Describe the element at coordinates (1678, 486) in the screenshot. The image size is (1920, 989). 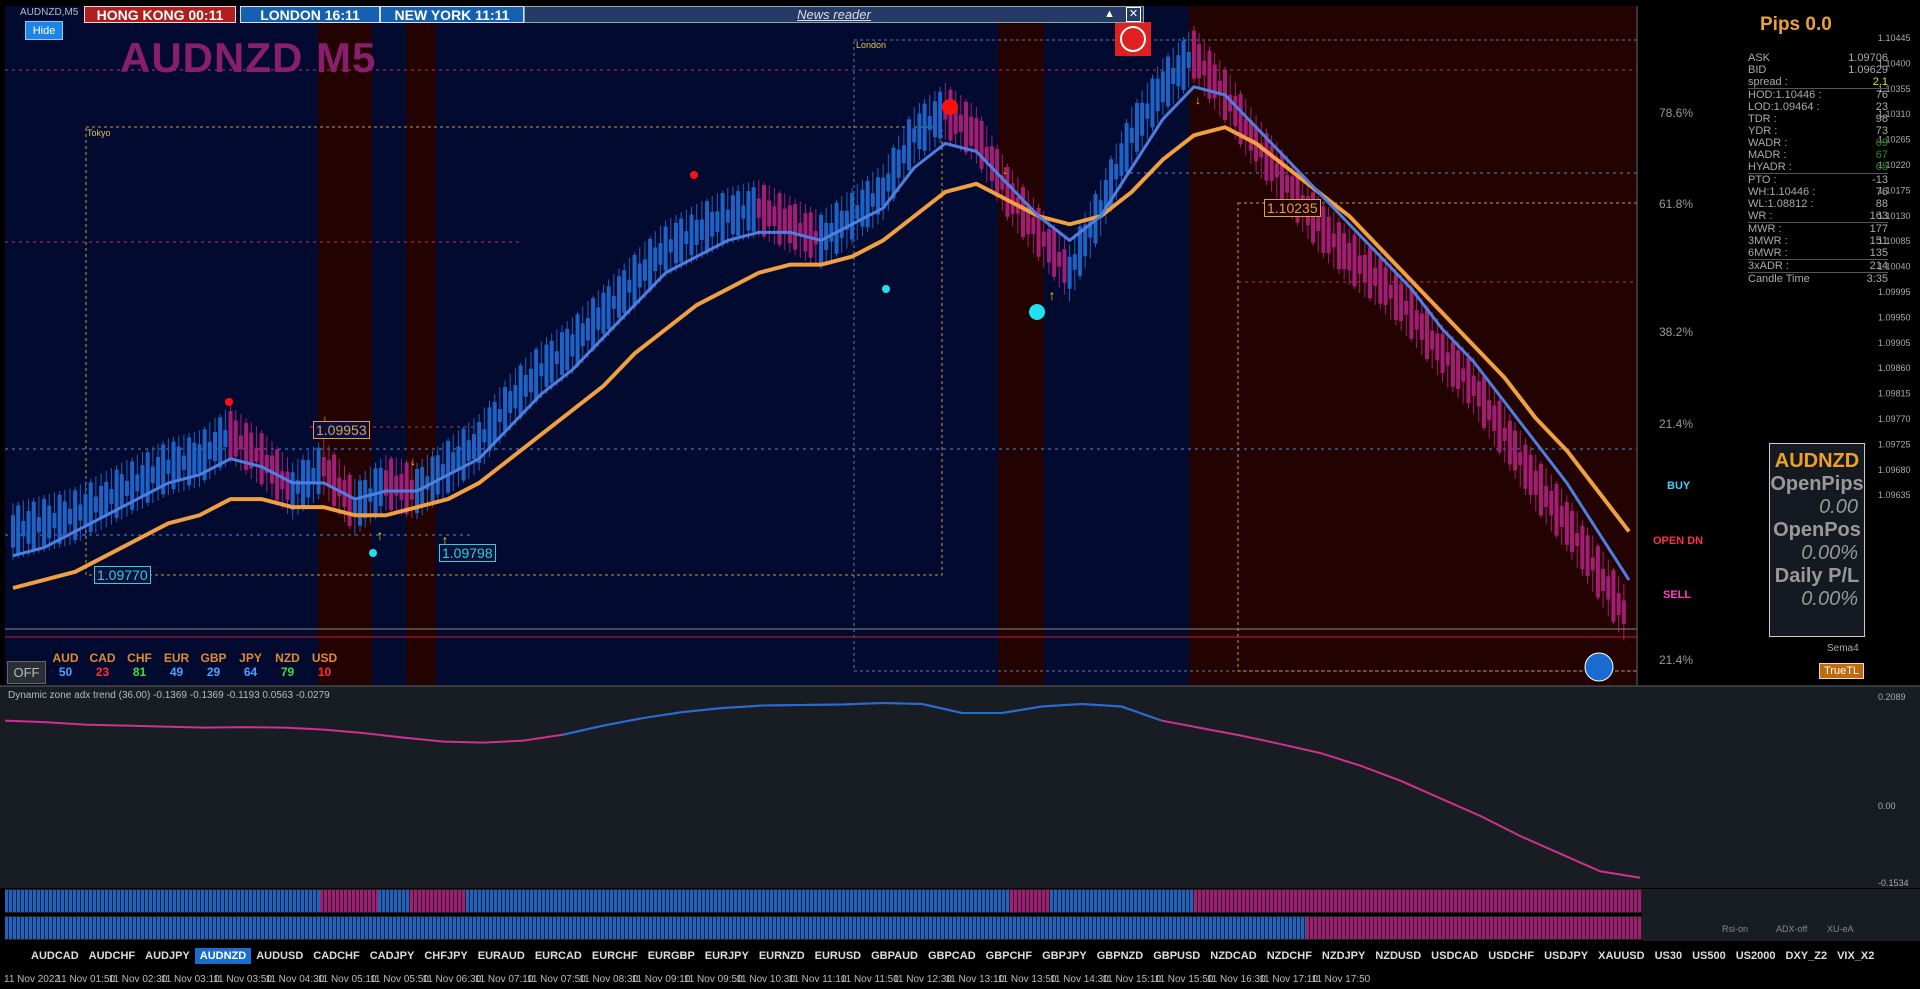
I see `buy-label: BUY` at that location.